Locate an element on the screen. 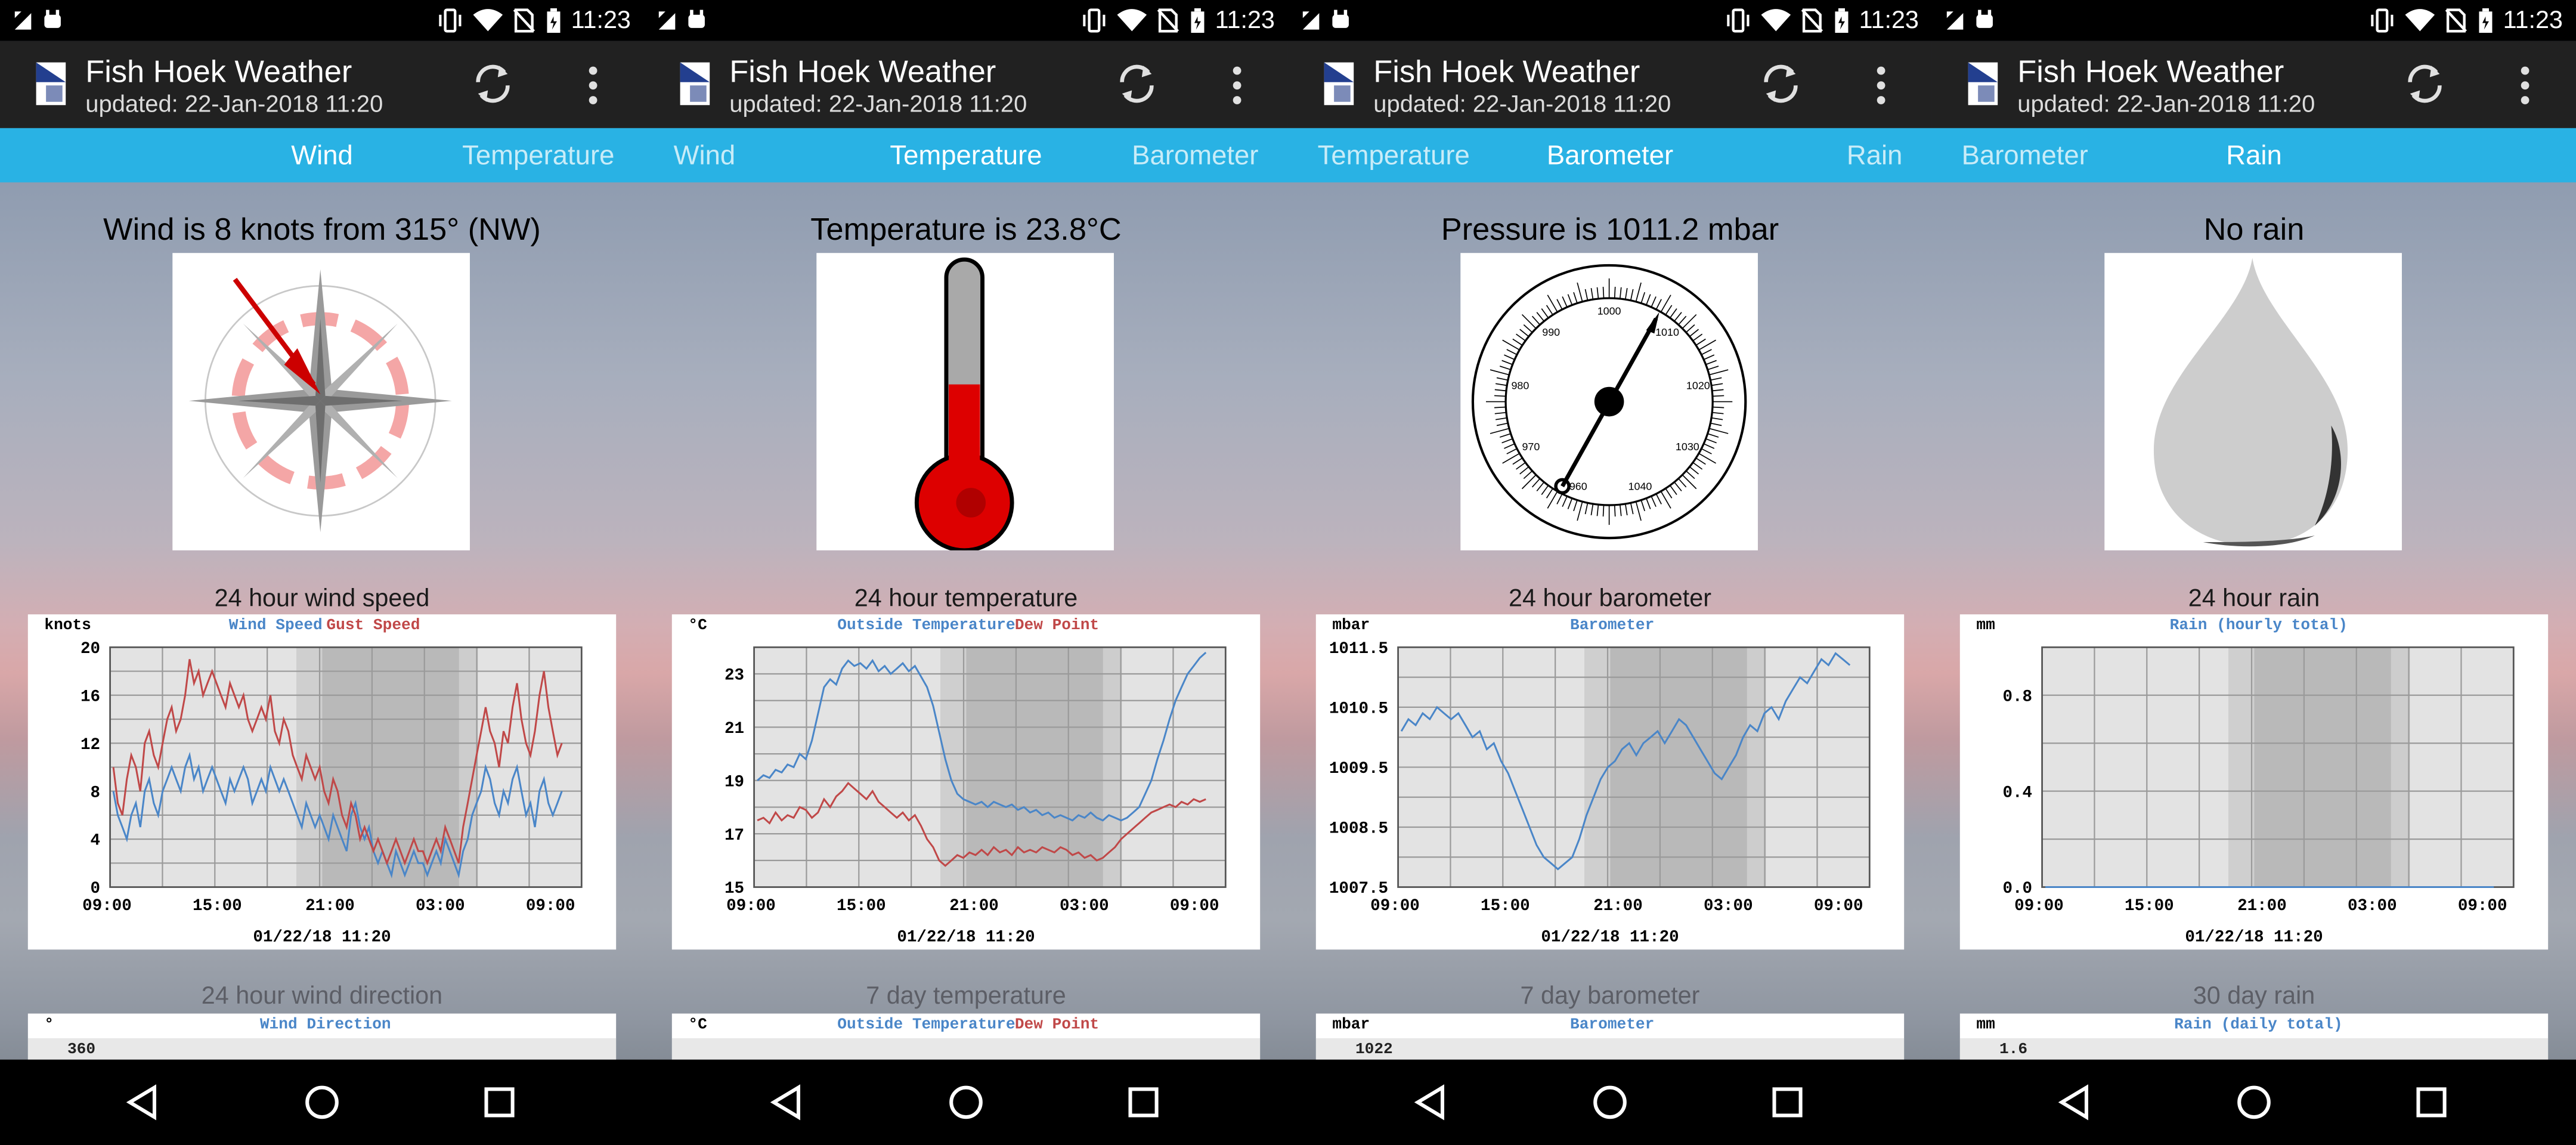 The height and width of the screenshot is (1145, 2576). chart-caption: 24 hour rain is located at coordinates (2254, 598).